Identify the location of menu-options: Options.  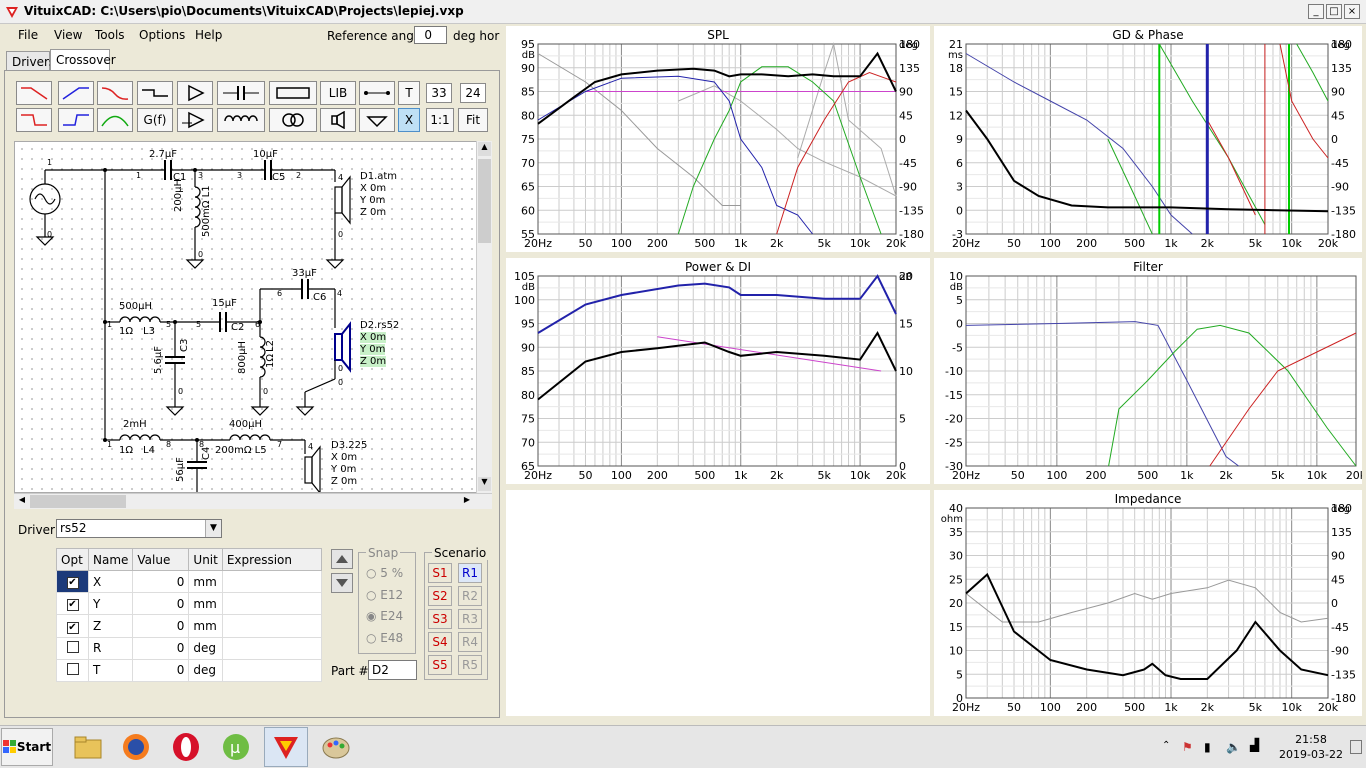
(162, 35).